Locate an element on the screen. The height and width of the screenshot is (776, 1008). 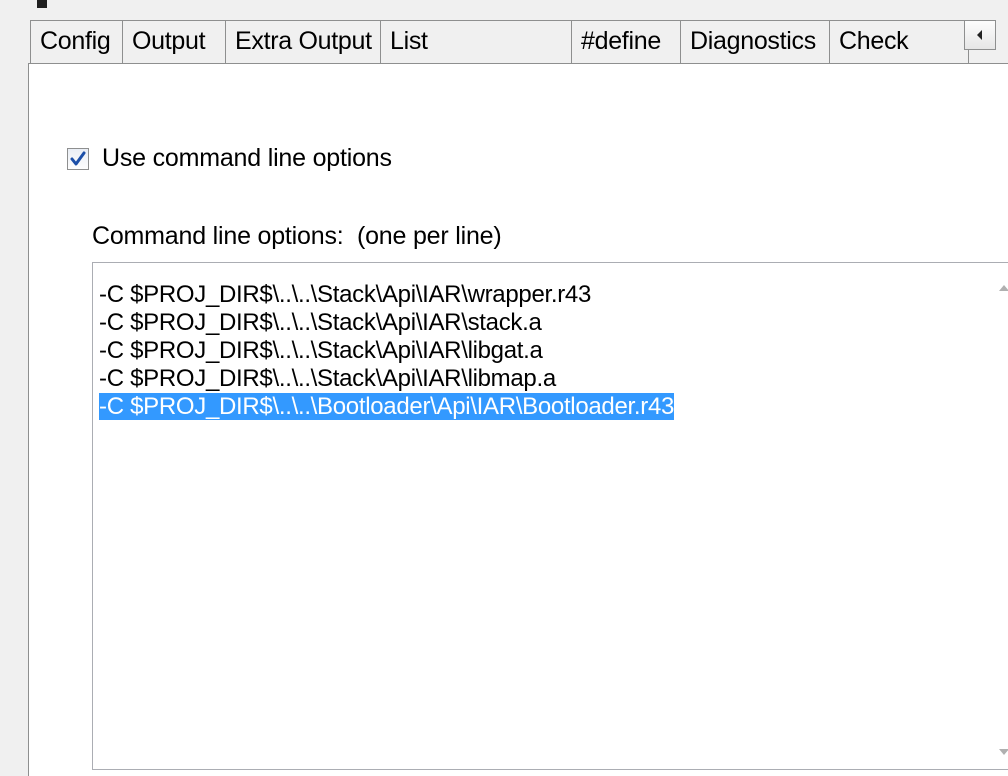
scroll-down-button is located at coordinates (997, 752).